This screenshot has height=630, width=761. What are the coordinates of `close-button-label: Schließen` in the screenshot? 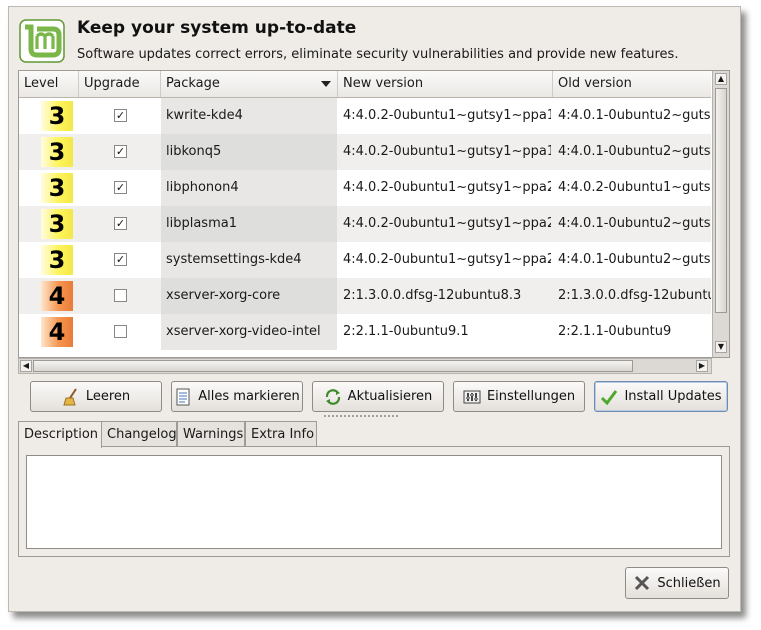 It's located at (689, 583).